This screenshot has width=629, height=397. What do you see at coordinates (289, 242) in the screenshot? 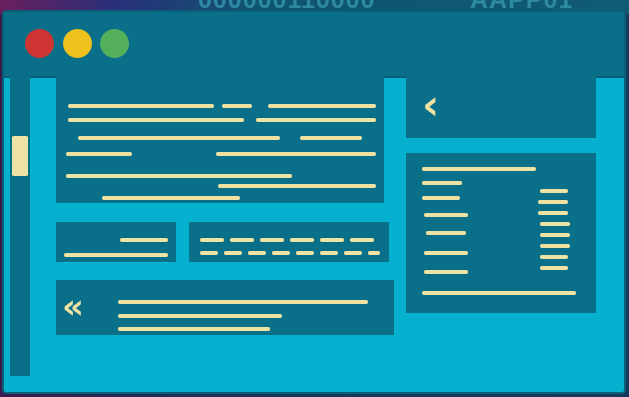
I see `content-panel-dashed` at bounding box center [289, 242].